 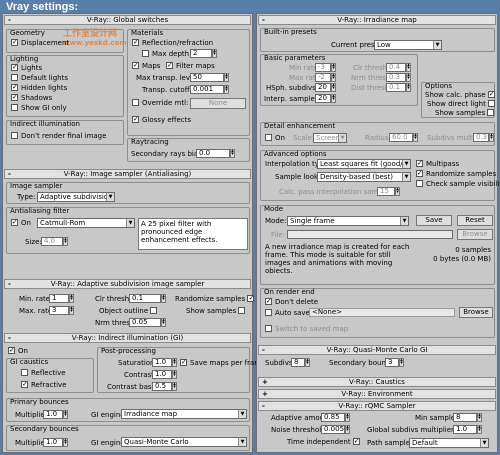 What do you see at coordinates (364, 164) in the screenshot?
I see `interpolation-type-dropdown: Least squares fit (good/smooth▼` at bounding box center [364, 164].